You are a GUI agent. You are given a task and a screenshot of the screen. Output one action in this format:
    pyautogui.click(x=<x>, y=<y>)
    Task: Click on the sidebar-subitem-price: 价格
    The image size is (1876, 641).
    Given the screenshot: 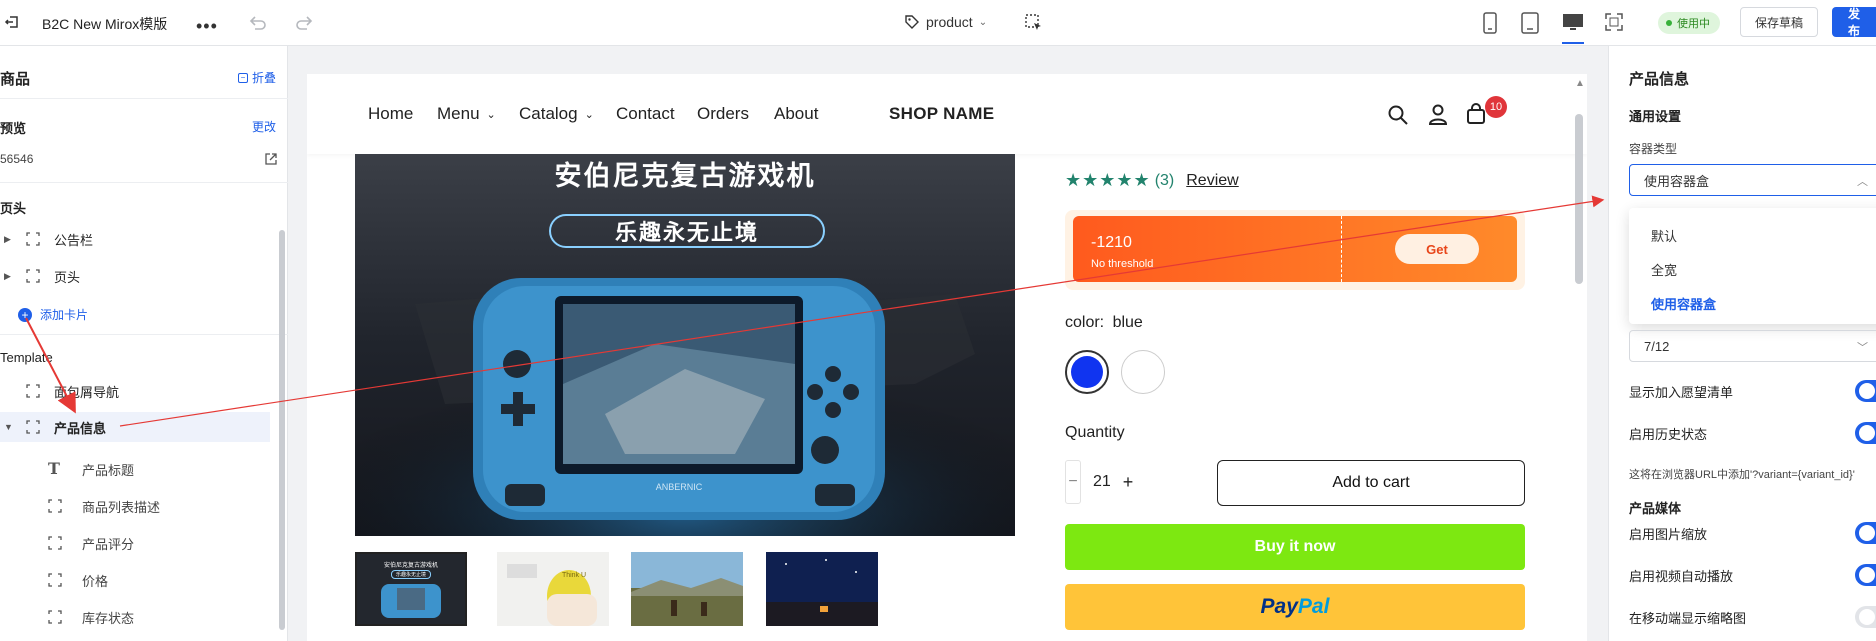 What is the action you would take?
    pyautogui.click(x=78, y=580)
    